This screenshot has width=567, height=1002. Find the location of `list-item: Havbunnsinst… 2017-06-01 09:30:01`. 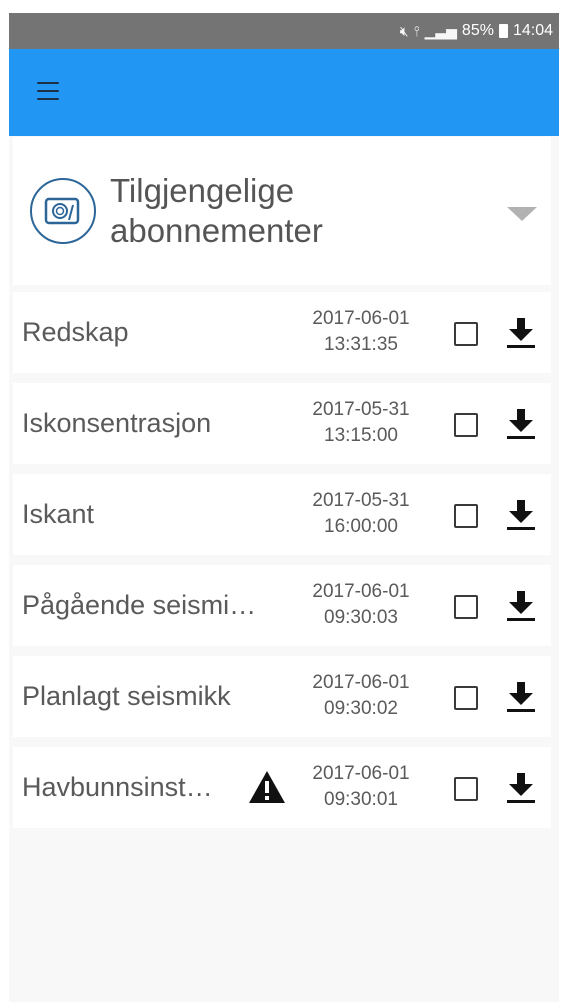

list-item: Havbunnsinst… 2017-06-01 09:30:01 is located at coordinates (282, 787).